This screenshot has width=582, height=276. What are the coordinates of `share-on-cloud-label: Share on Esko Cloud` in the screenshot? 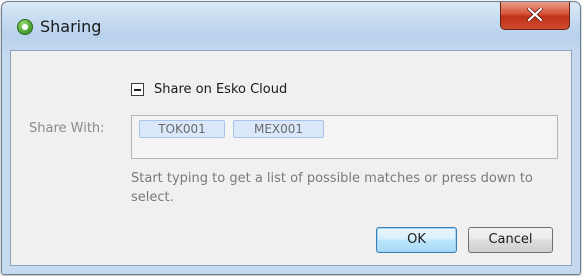 It's located at (220, 89).